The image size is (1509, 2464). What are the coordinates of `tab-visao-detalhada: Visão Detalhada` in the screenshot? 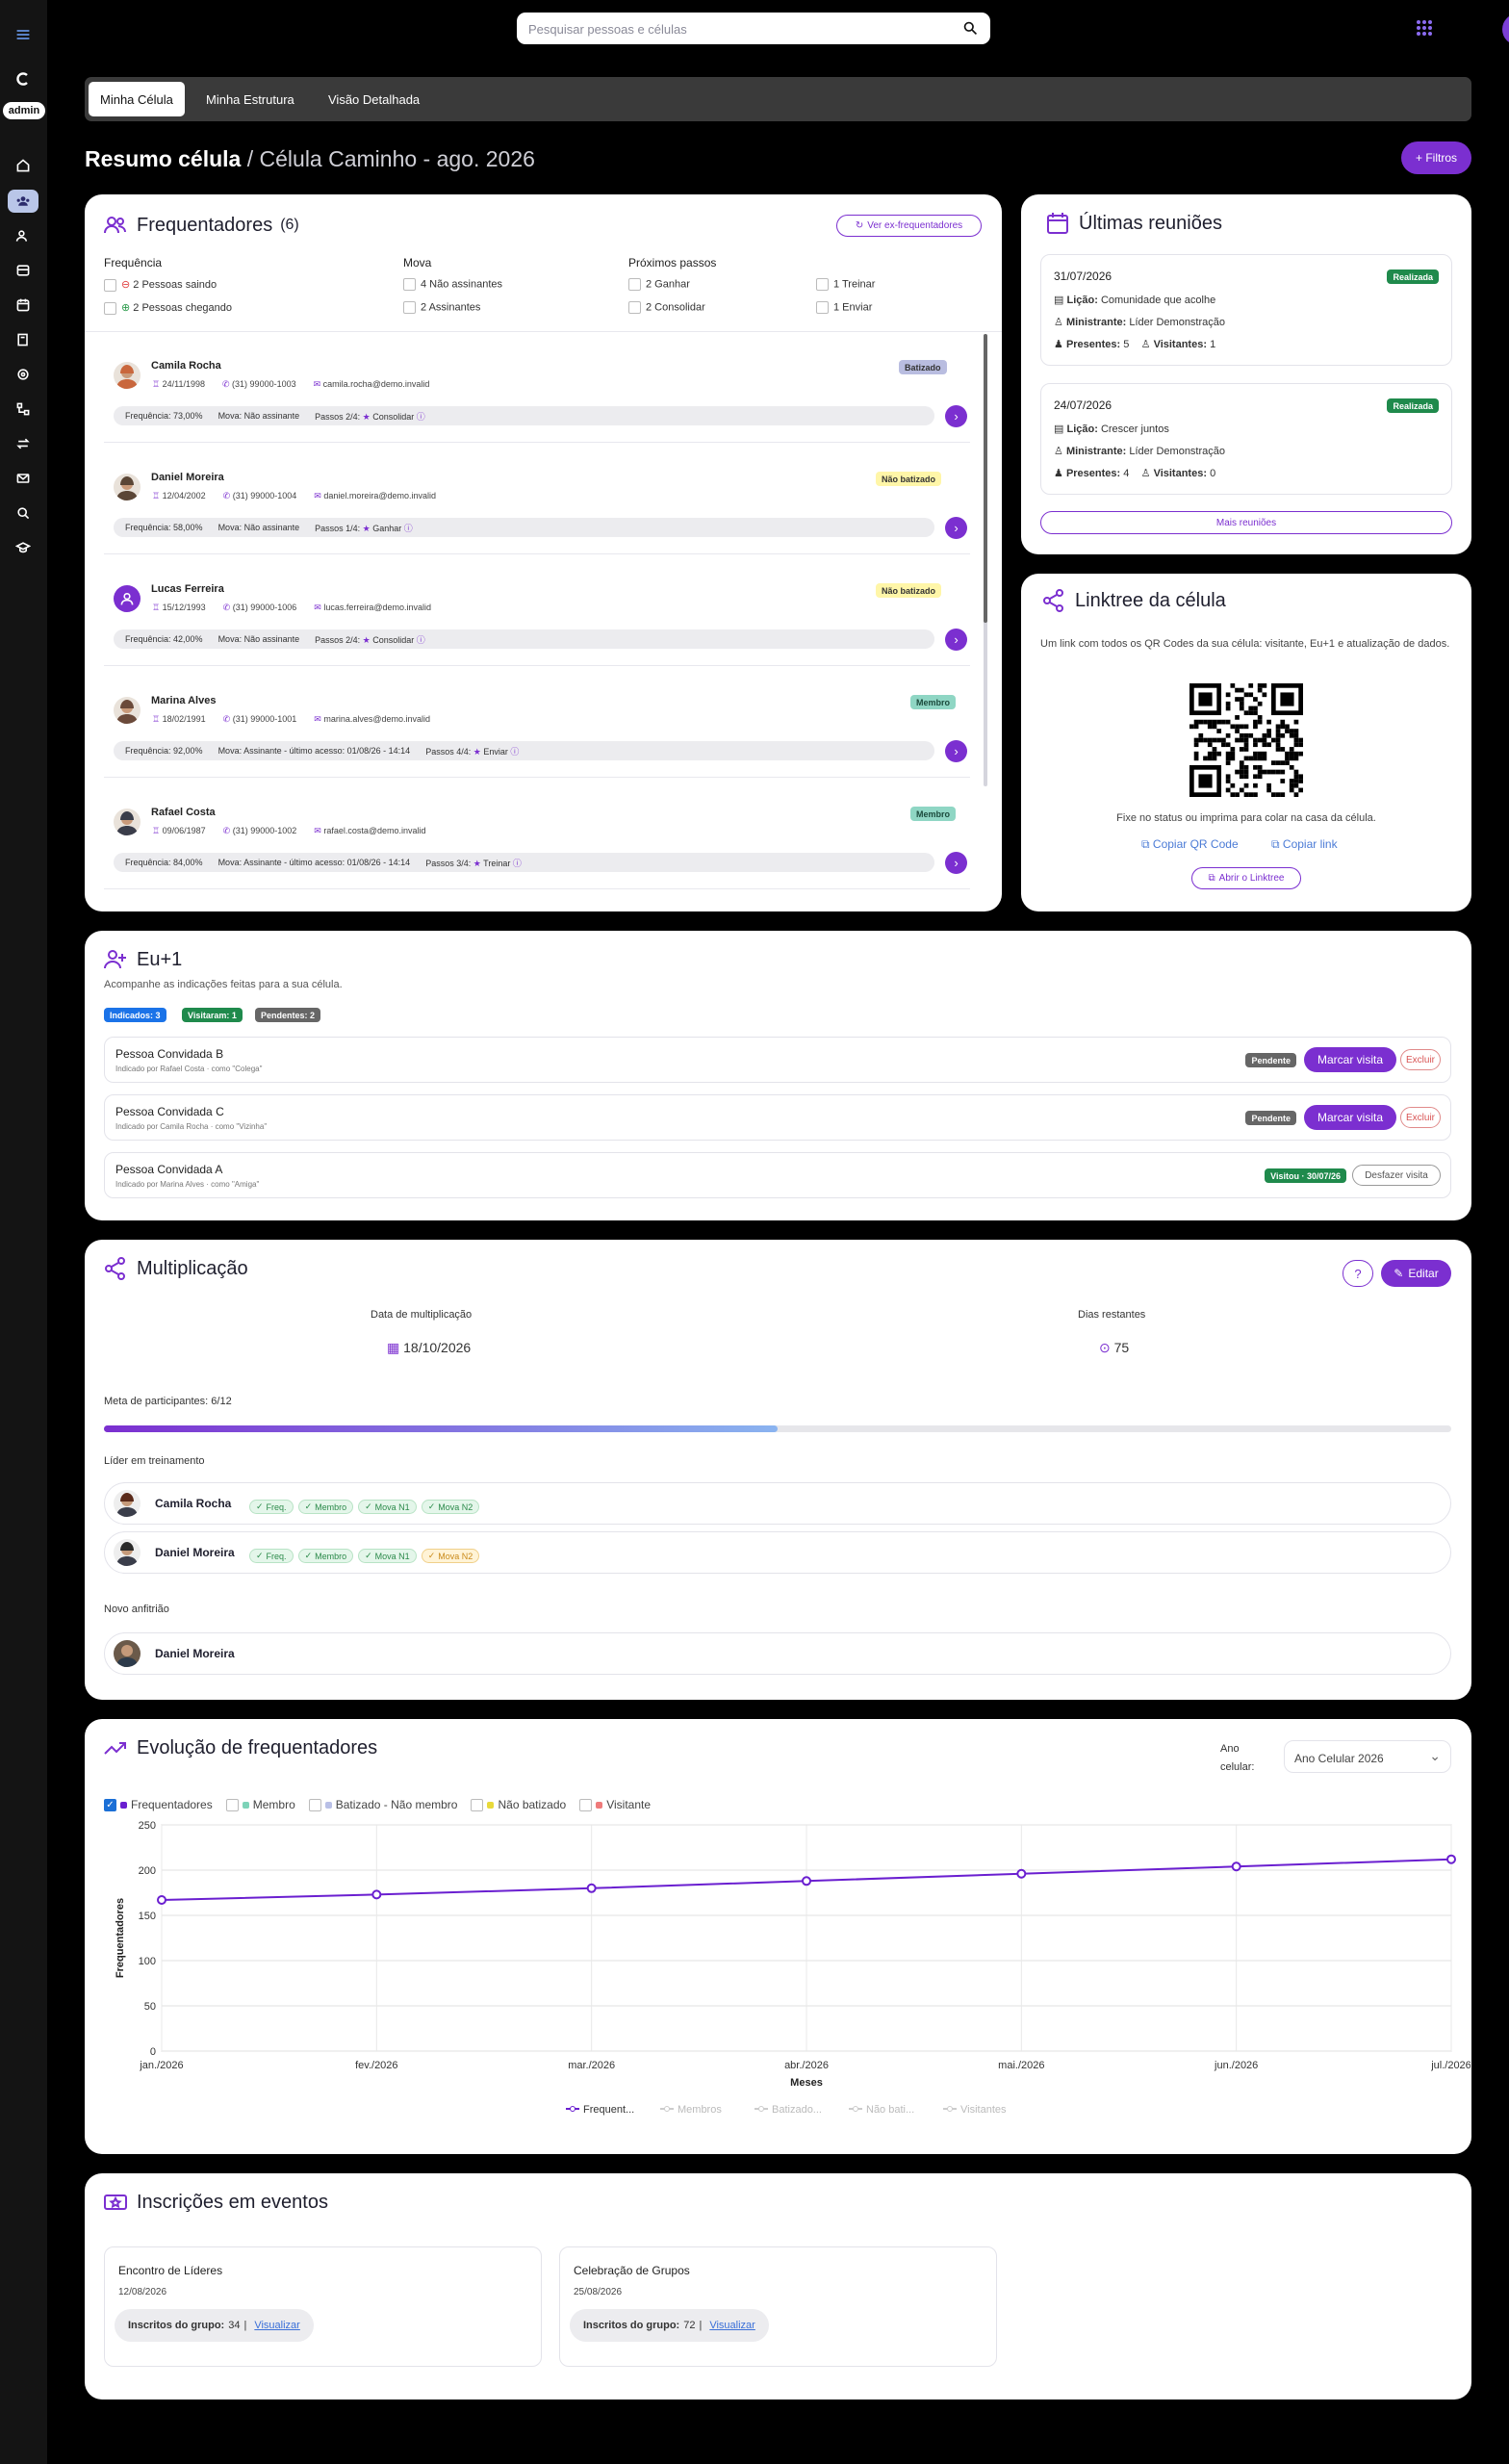 It's located at (374, 99).